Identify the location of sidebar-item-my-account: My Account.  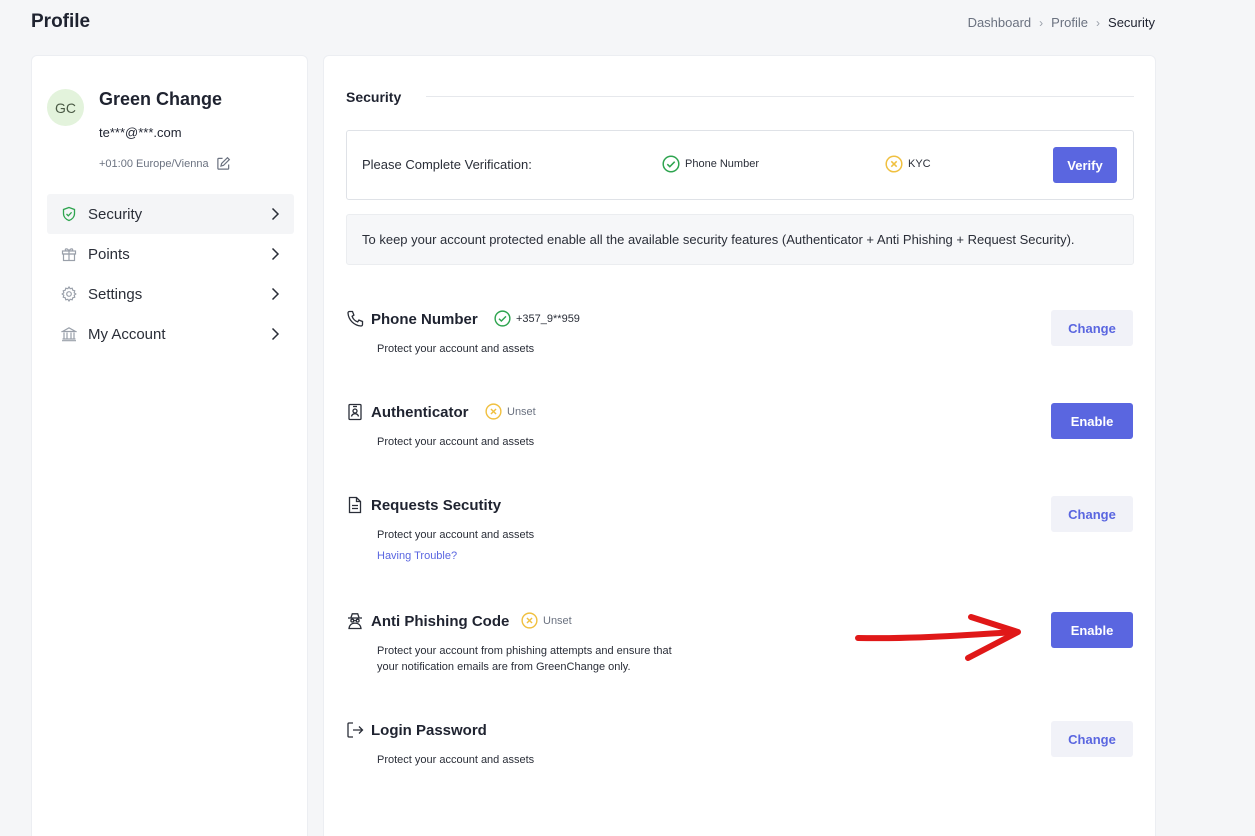
(170, 334).